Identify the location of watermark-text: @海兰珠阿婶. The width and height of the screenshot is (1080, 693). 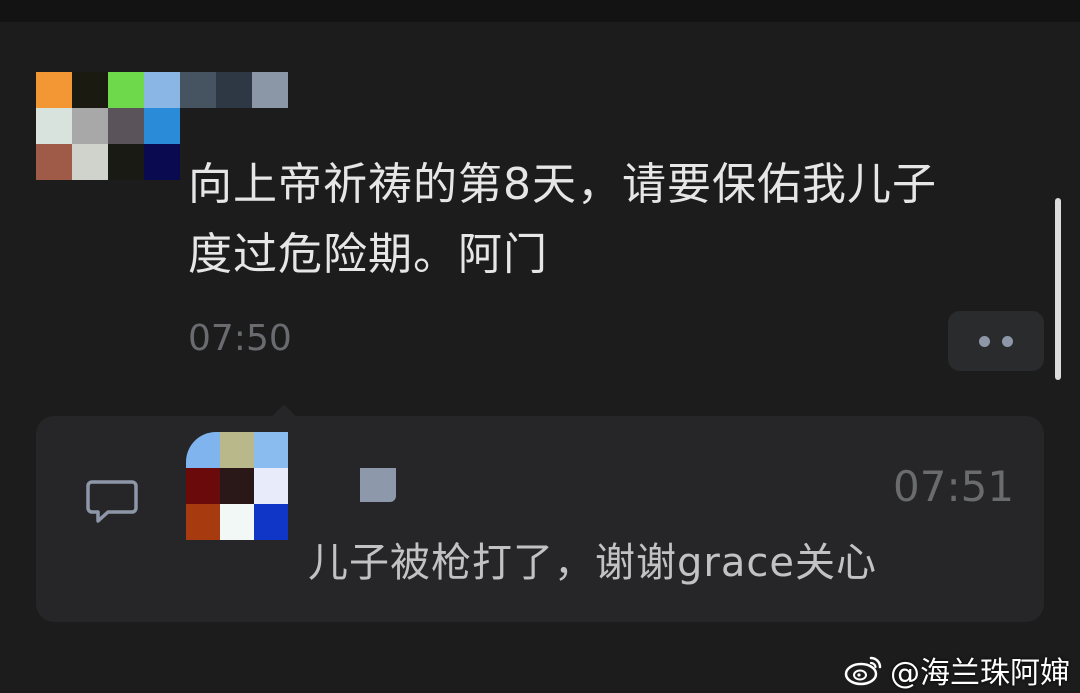
(980, 673).